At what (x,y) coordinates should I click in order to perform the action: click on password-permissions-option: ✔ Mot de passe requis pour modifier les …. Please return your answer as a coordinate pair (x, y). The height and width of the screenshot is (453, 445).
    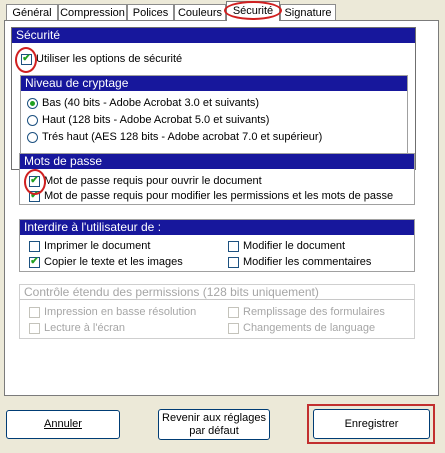
    Looking at the image, I should click on (211, 196).